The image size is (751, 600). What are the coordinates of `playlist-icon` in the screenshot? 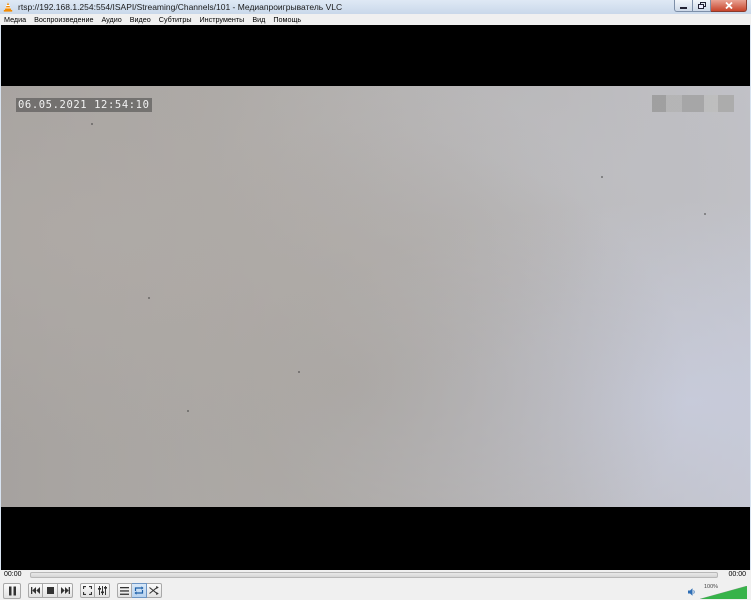 It's located at (124, 590).